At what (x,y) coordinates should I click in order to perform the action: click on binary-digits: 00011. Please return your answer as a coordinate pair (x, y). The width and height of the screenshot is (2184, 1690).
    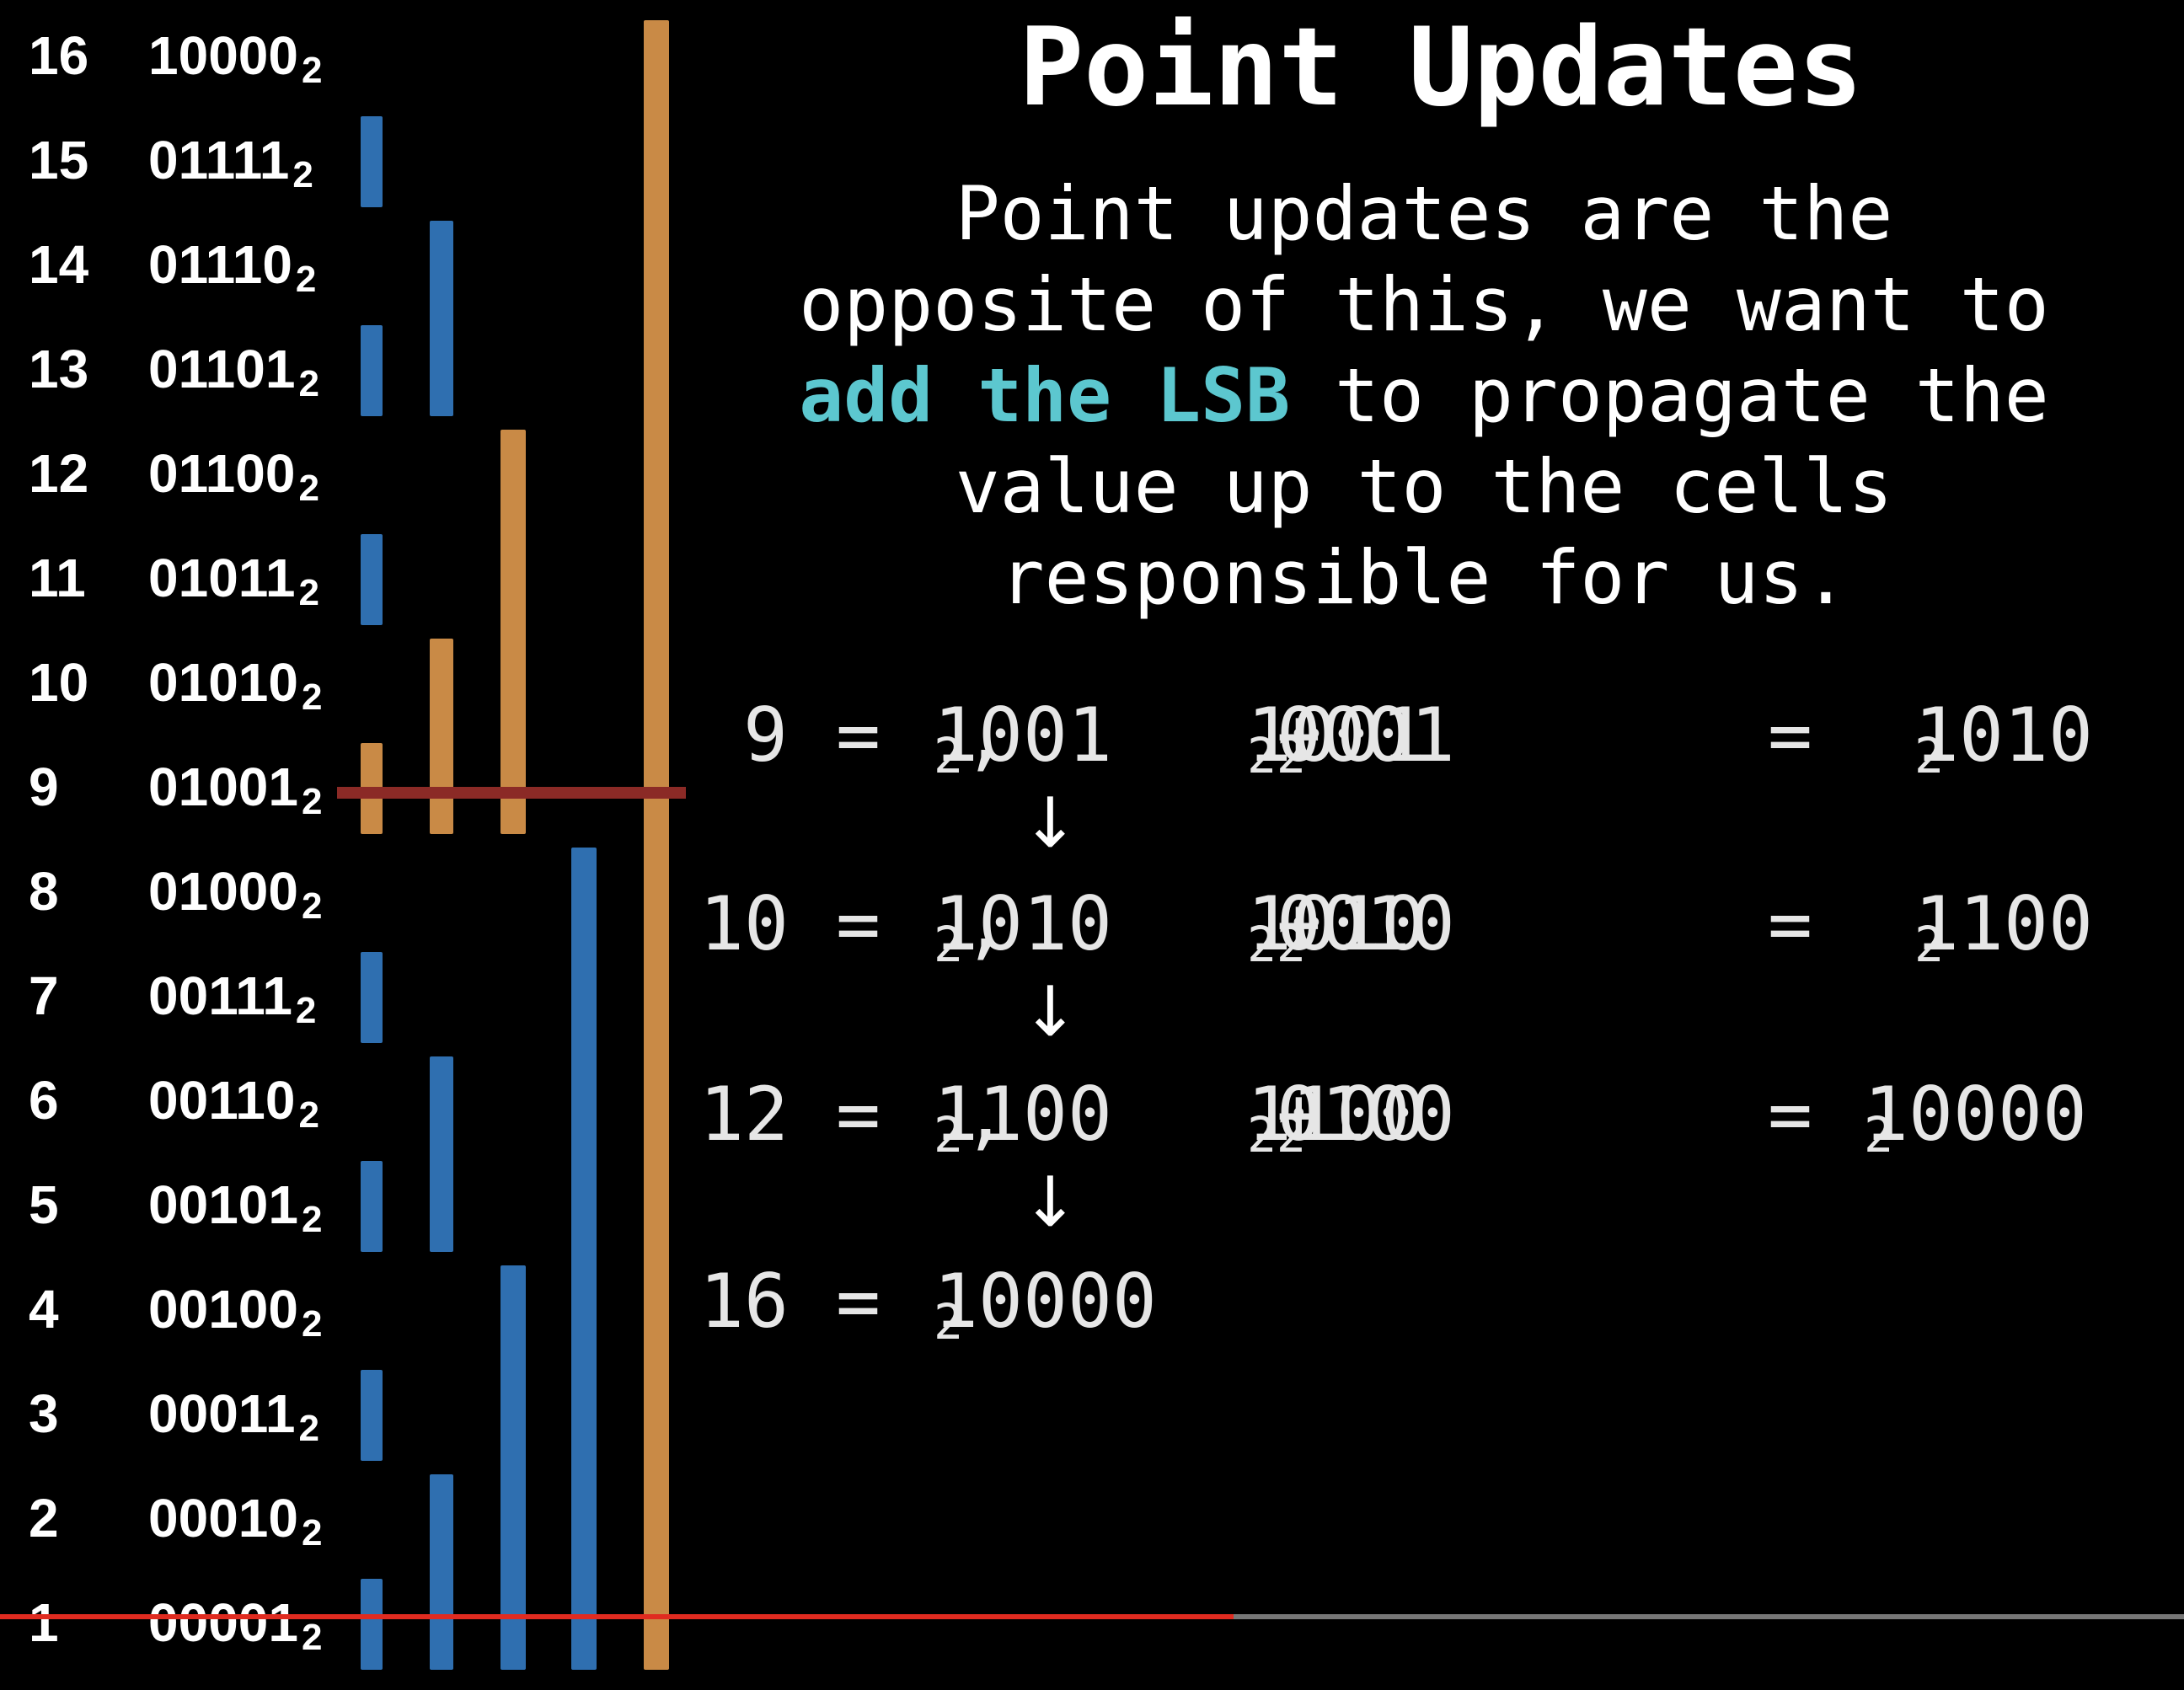
    Looking at the image, I should click on (222, 1413).